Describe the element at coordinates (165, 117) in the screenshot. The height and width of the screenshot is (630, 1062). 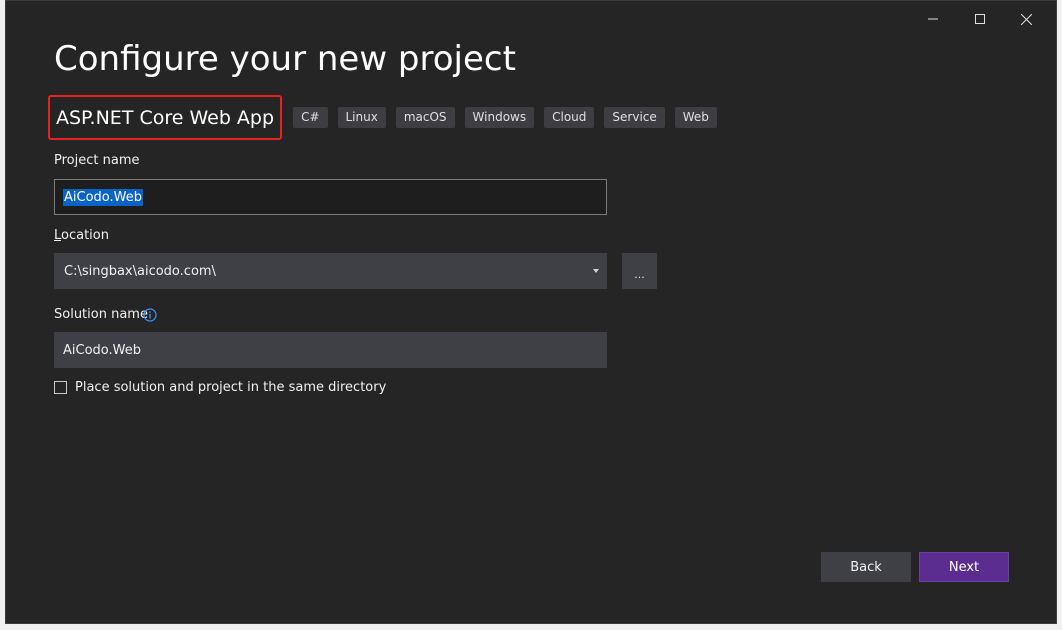
I see `template-name: ASP.NET Core Web App` at that location.